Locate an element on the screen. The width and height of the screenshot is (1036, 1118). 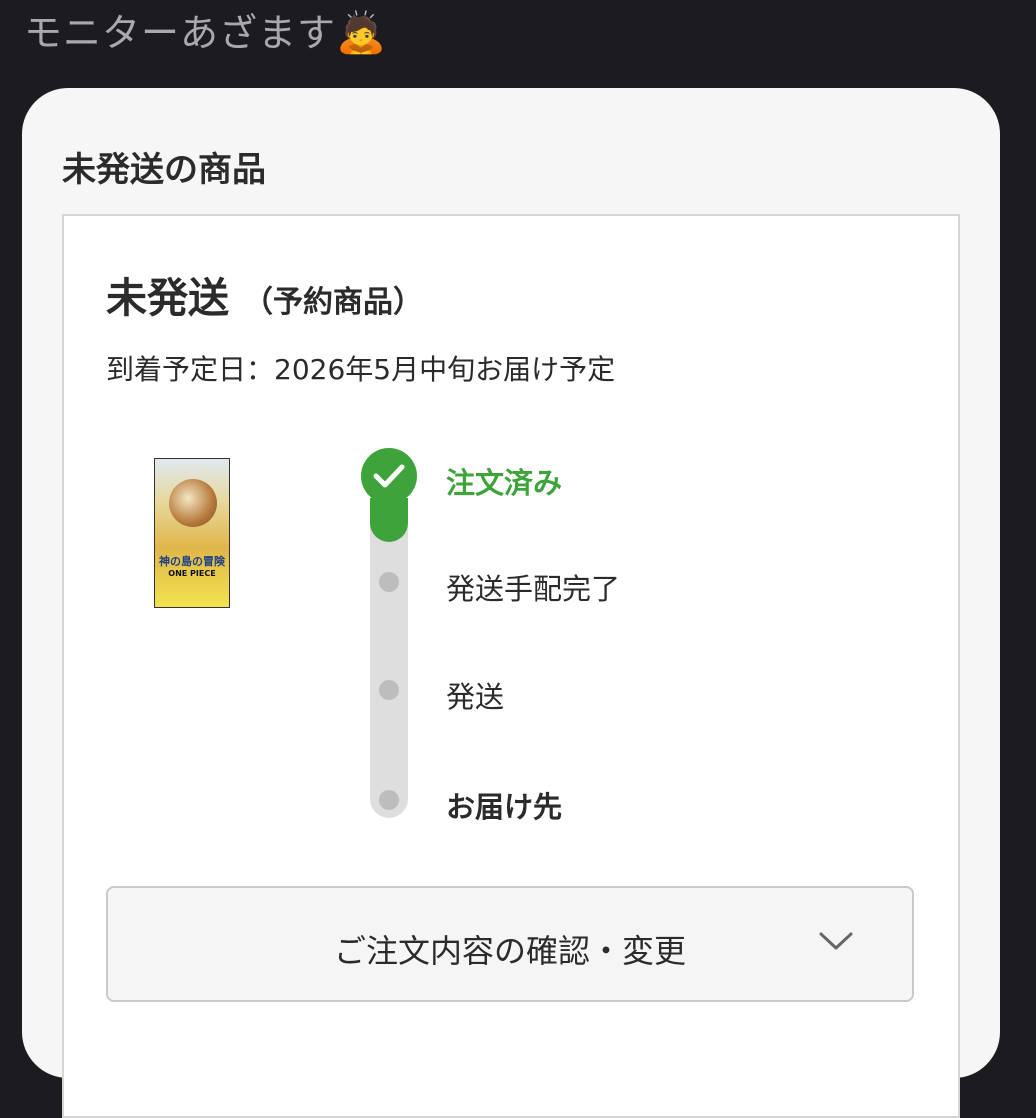
progress-fill is located at coordinates (389, 520).